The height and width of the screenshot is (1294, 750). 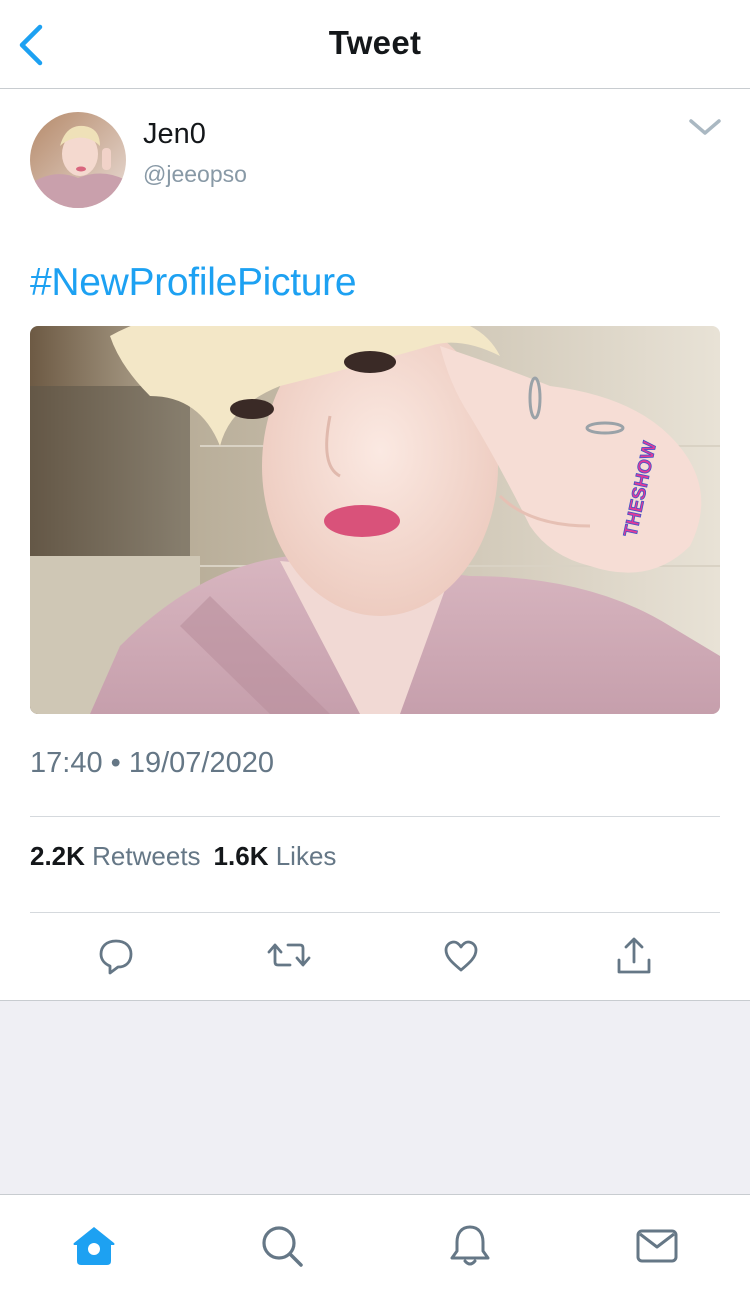 I want to click on tweet-stats: 2.2K Retweets 1.6K Likes, so click(x=183, y=856).